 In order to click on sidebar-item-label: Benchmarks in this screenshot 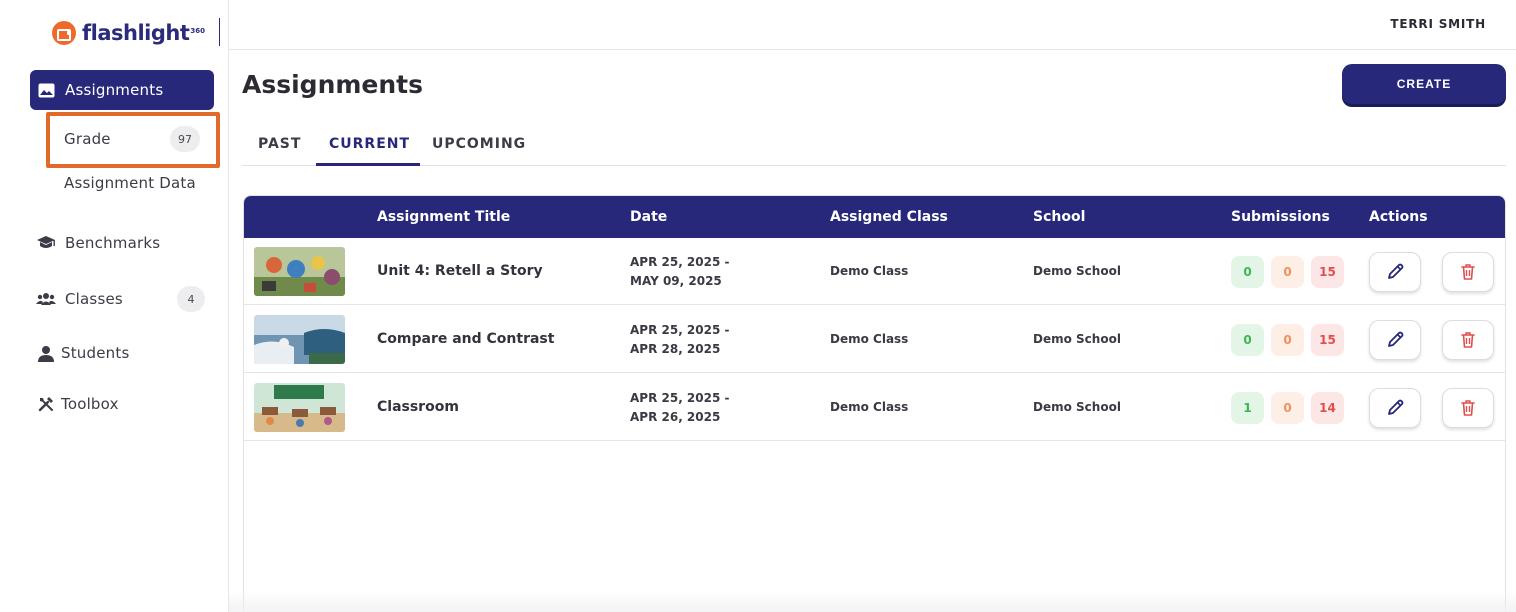, I will do `click(113, 243)`.